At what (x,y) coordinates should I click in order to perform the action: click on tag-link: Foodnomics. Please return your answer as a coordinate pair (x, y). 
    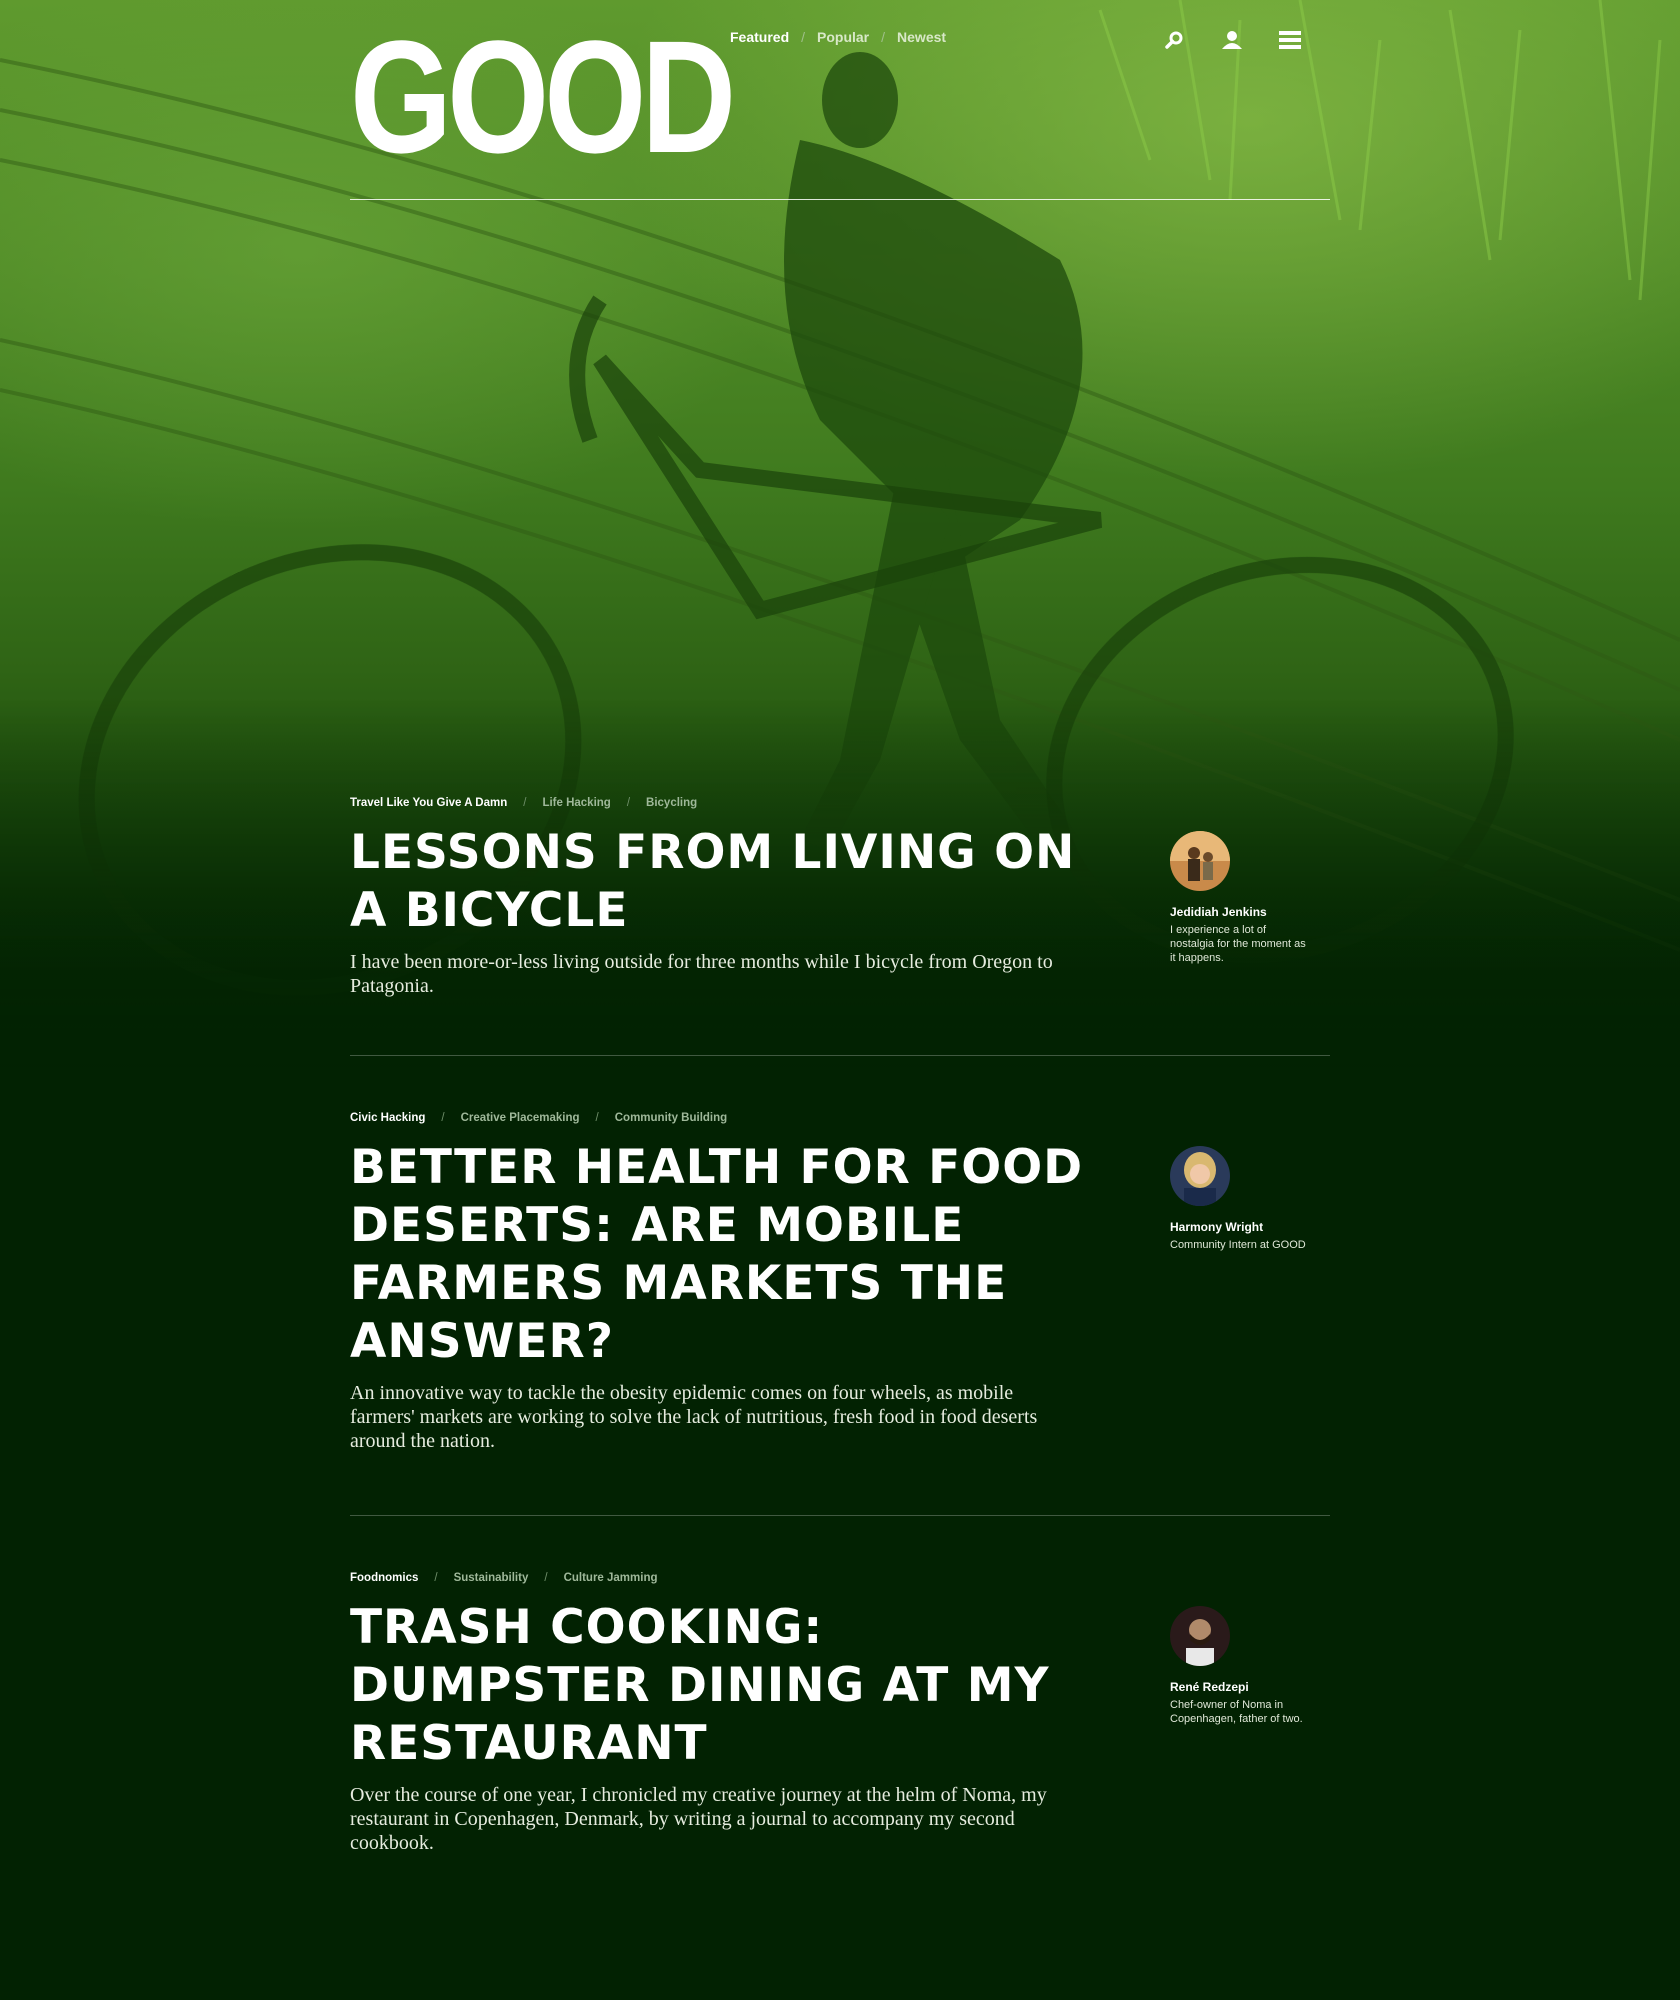
    Looking at the image, I should click on (384, 1578).